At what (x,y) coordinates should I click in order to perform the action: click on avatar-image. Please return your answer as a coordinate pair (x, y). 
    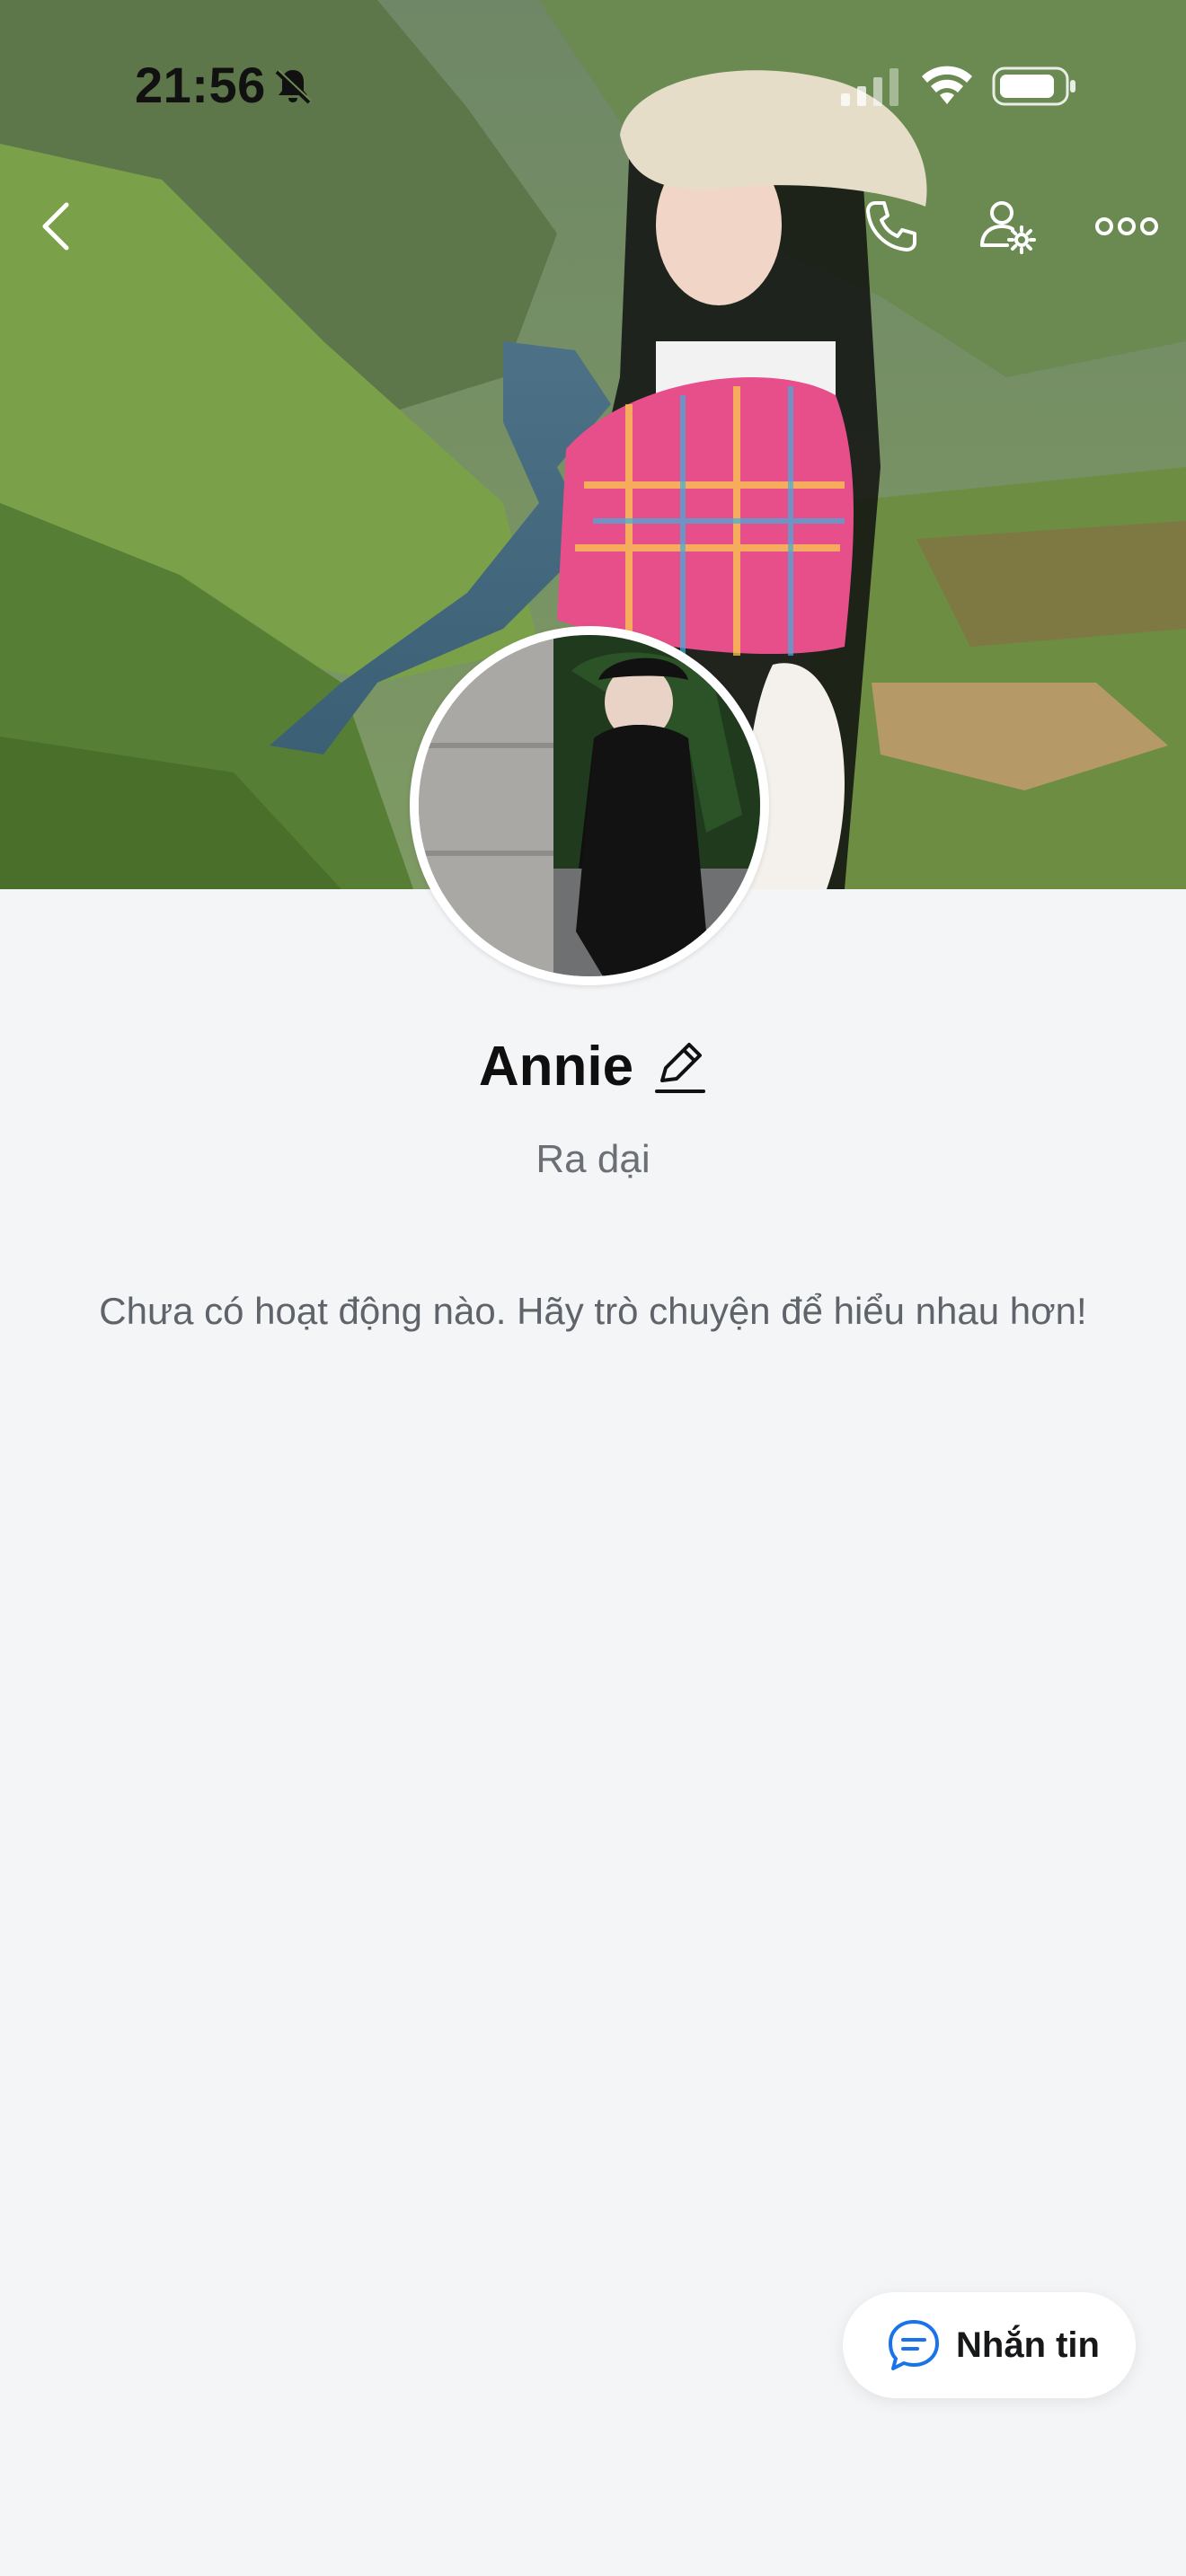
    Looking at the image, I should click on (589, 805).